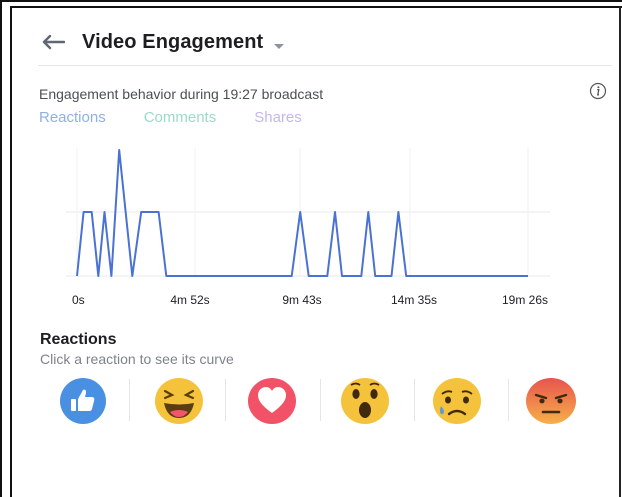 Image resolution: width=622 pixels, height=497 pixels. I want to click on reaction-like-button, so click(83, 401).